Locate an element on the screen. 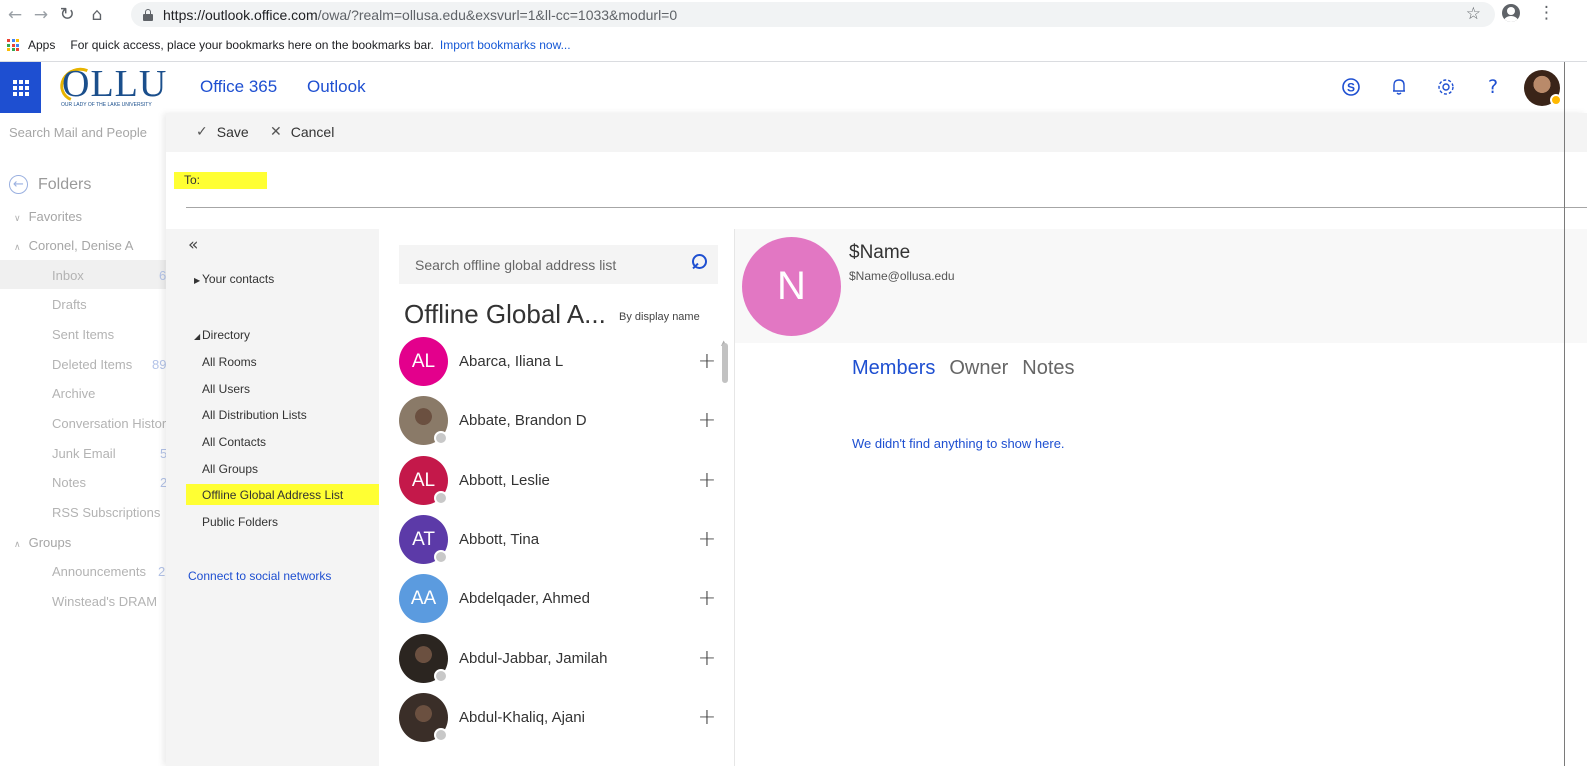 The height and width of the screenshot is (766, 1587). folder-drafts: Drafts is located at coordinates (69, 304).